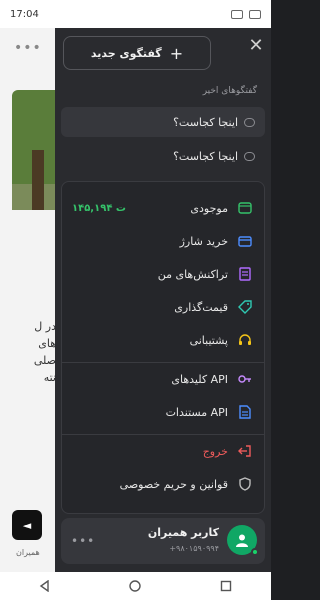 The image size is (320, 600). I want to click on background-caption: همیران, so click(28, 552).